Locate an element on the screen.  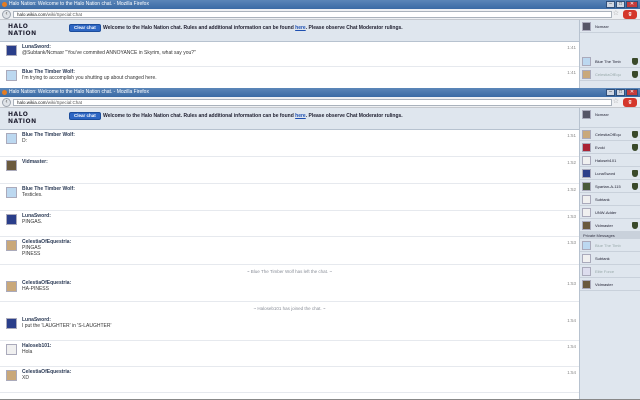
chat-inline-alert: ~ Haloseb101 has joined the chat. ~ is located at coordinates (289, 308).